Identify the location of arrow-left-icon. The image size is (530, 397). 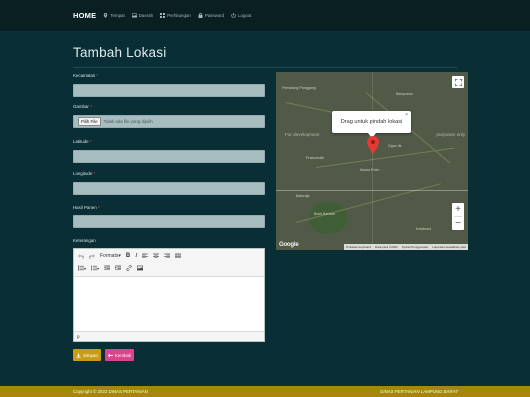
(110, 355).